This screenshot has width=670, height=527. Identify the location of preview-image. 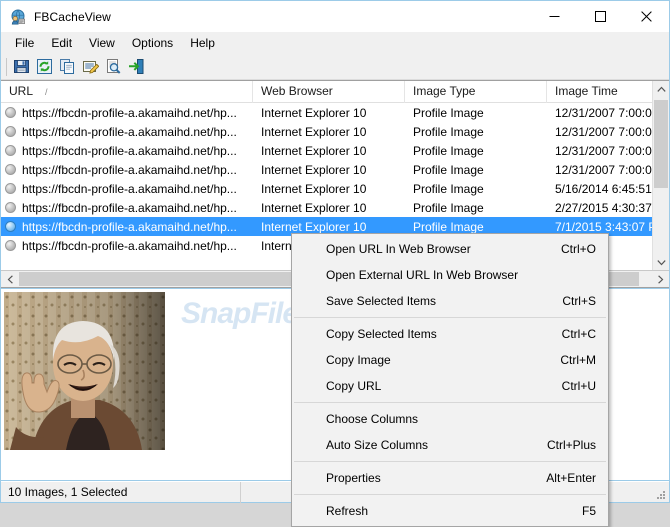
(84, 371).